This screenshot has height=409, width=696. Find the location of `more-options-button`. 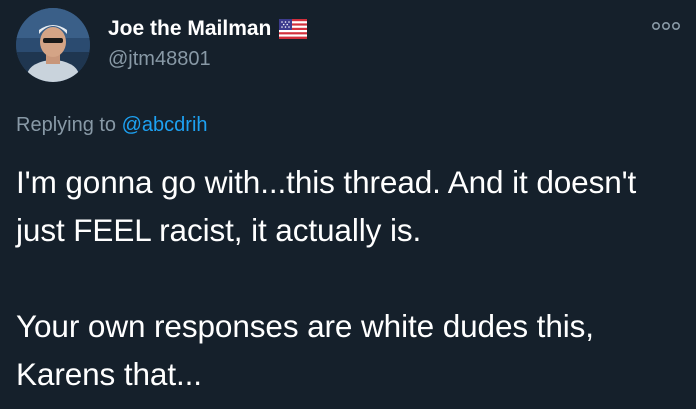

more-options-button is located at coordinates (666, 26).